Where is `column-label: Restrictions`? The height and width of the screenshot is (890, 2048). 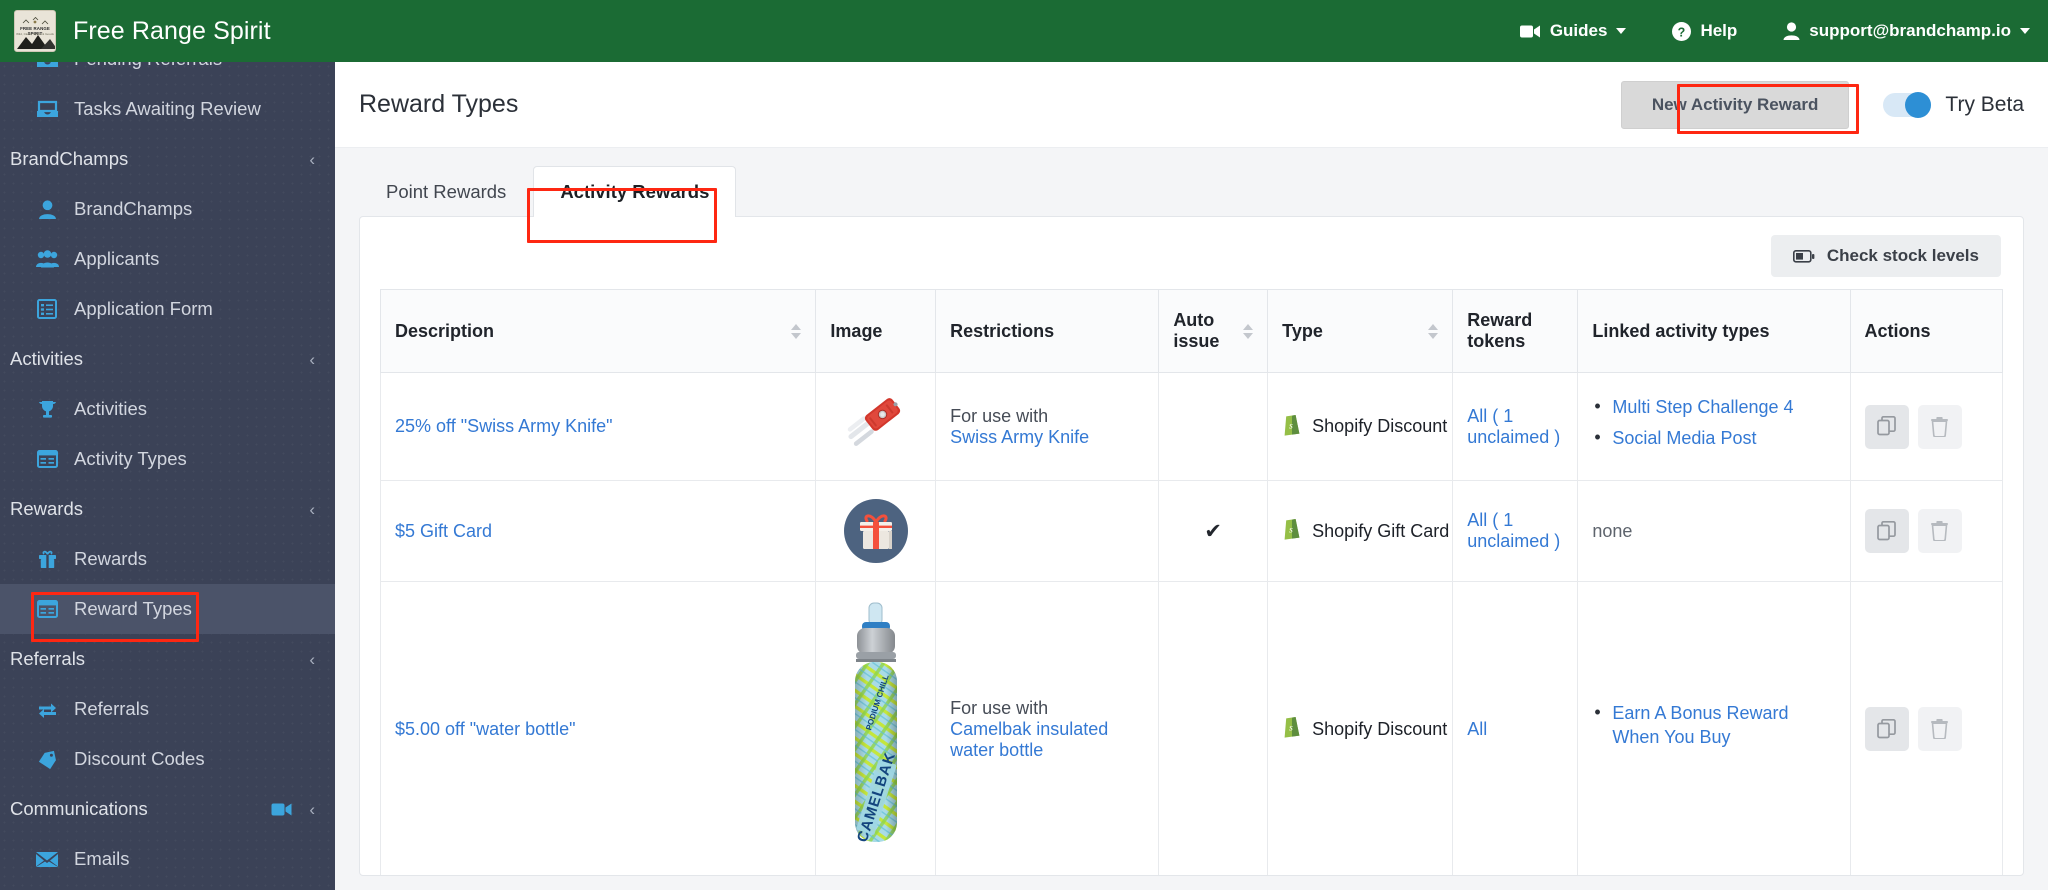 column-label: Restrictions is located at coordinates (1002, 330).